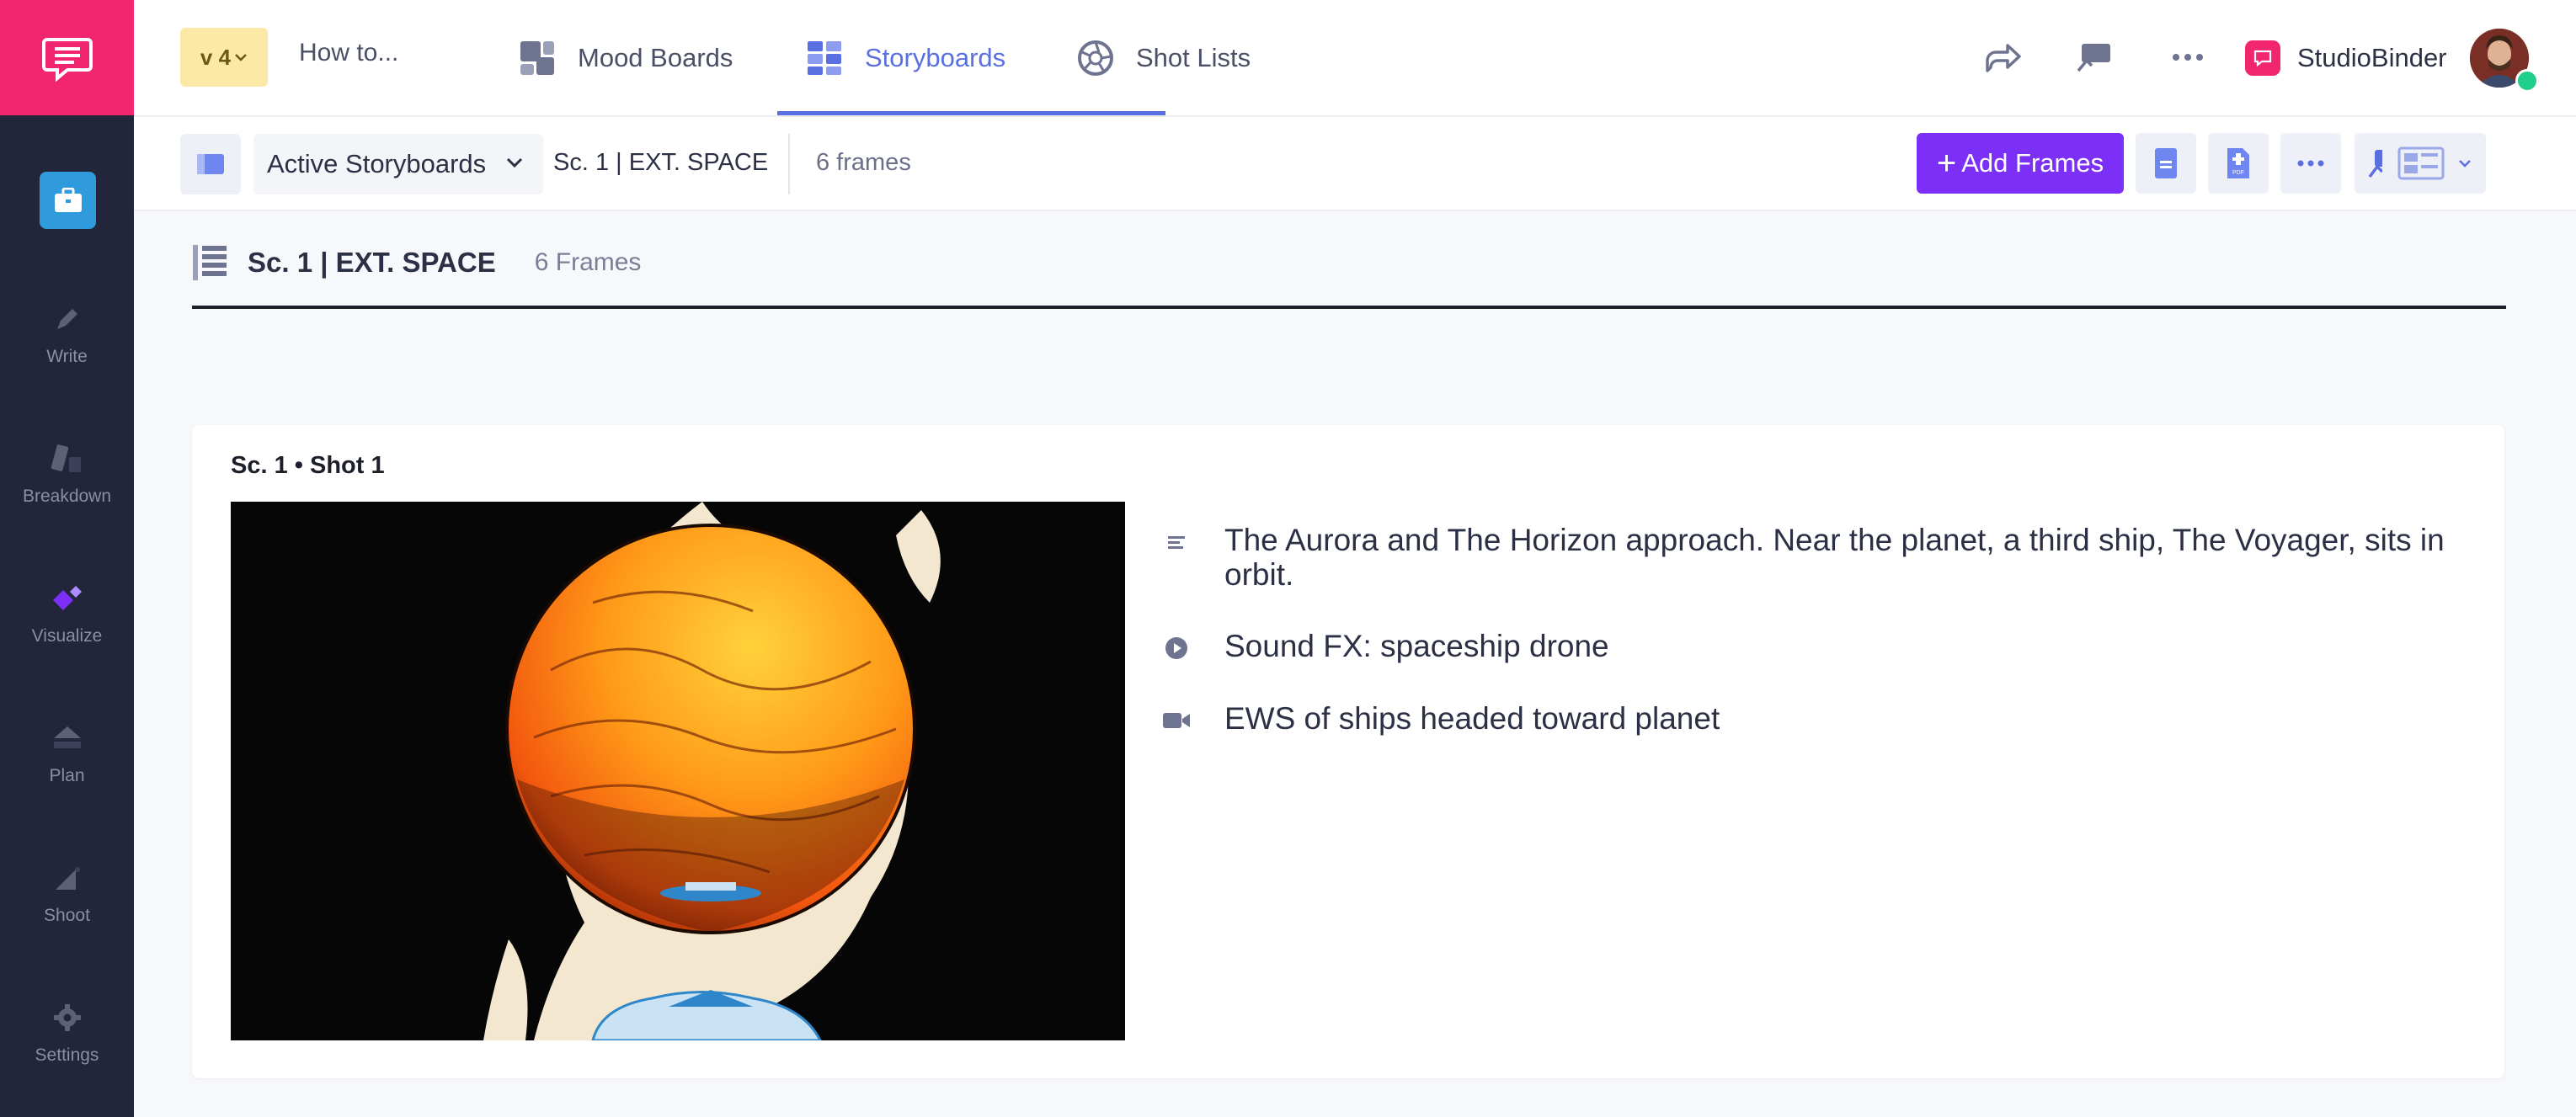 The height and width of the screenshot is (1117, 2576). I want to click on frames-count: 6 frames, so click(863, 162).